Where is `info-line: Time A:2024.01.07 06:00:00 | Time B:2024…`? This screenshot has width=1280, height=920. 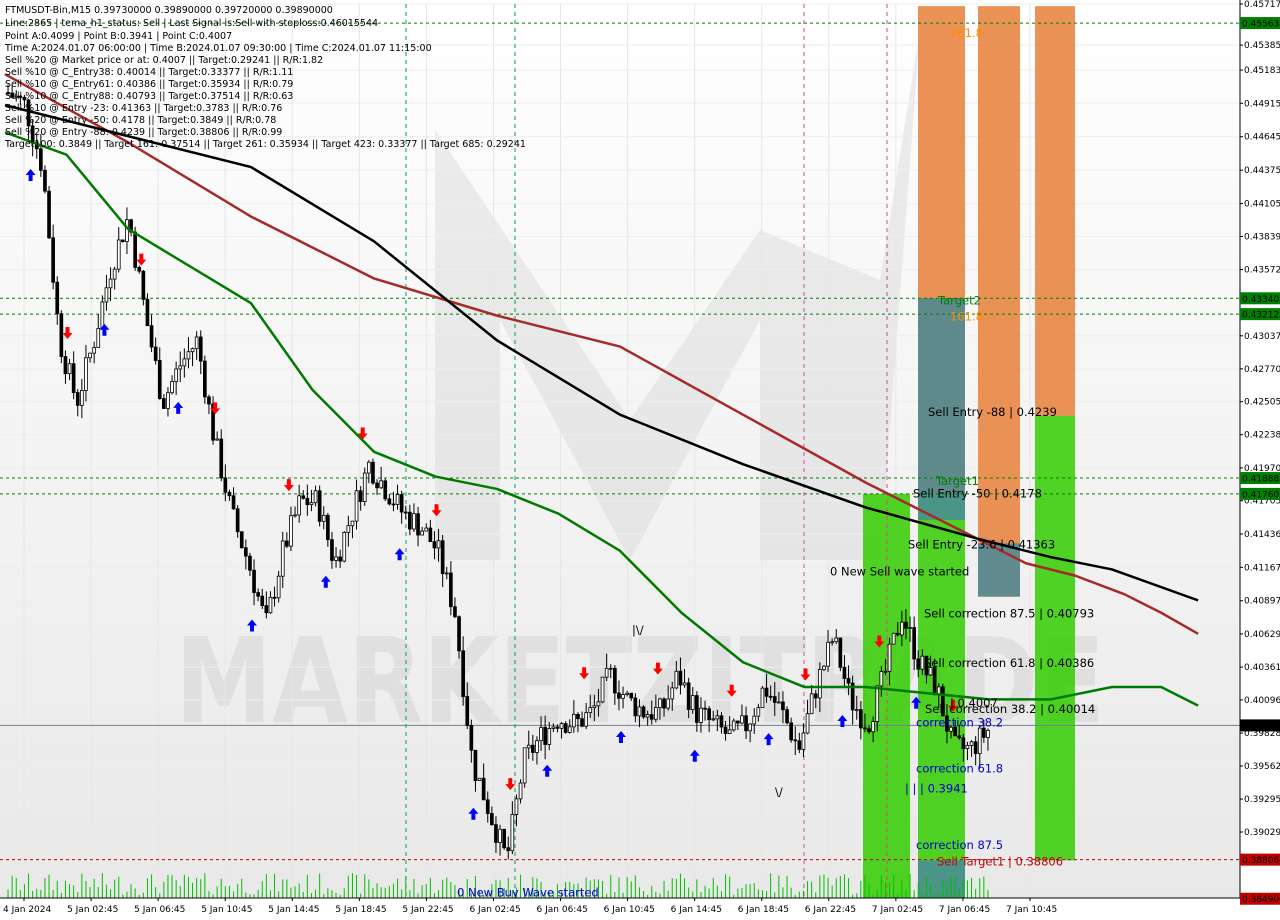
info-line: Time A:2024.01.07 06:00:00 | Time B:2024… is located at coordinates (218, 48).